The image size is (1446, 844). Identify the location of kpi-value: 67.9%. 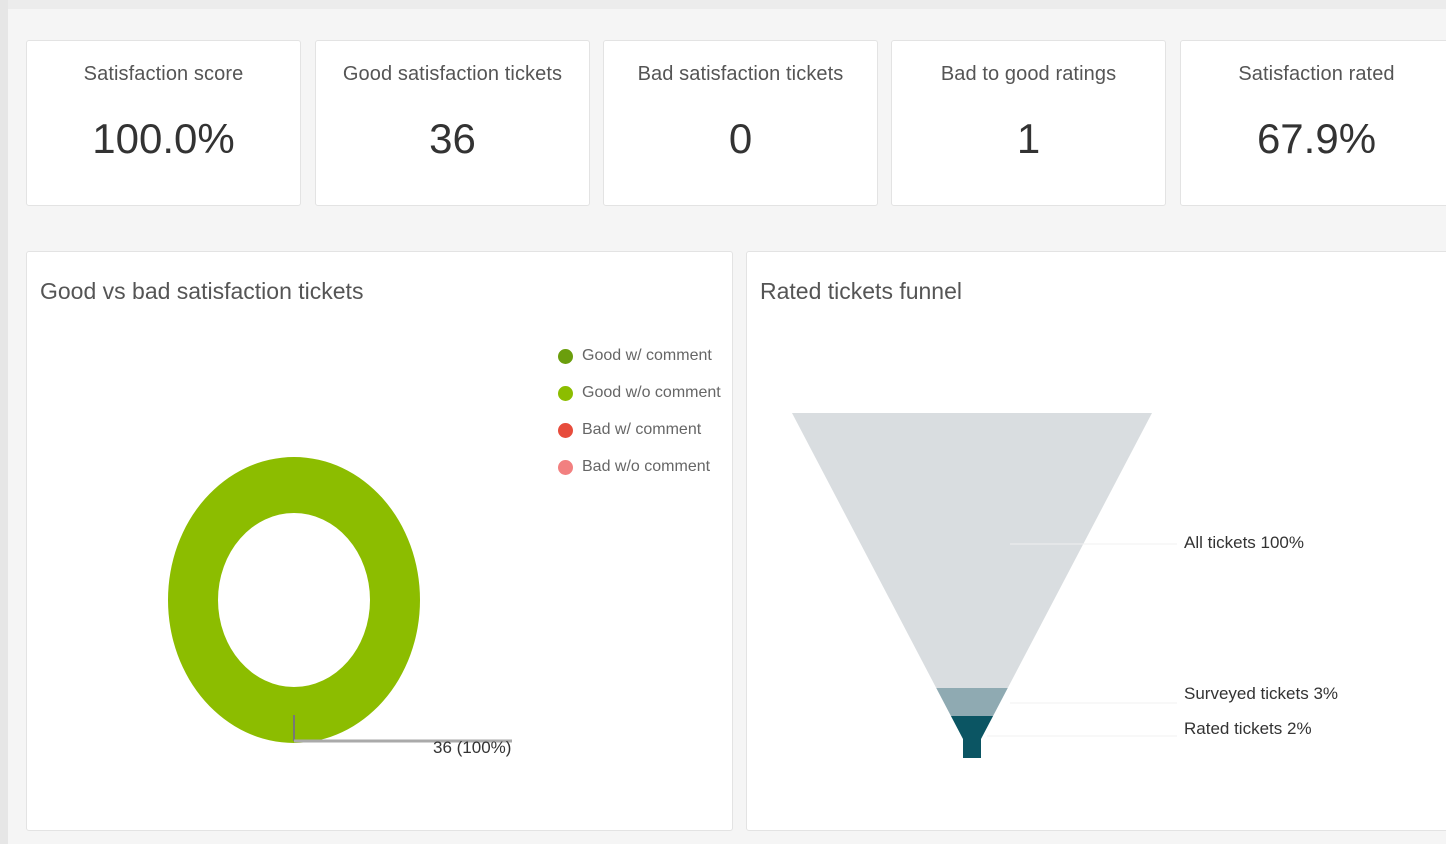
(1316, 138).